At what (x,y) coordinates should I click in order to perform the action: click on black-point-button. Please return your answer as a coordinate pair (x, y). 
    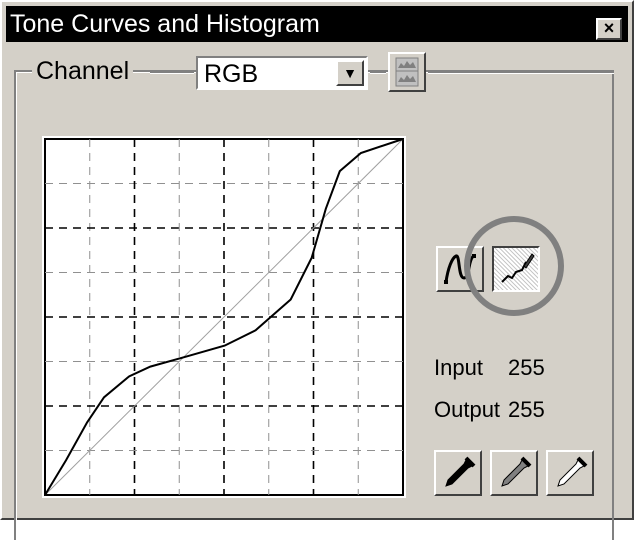
    Looking at the image, I should click on (458, 473).